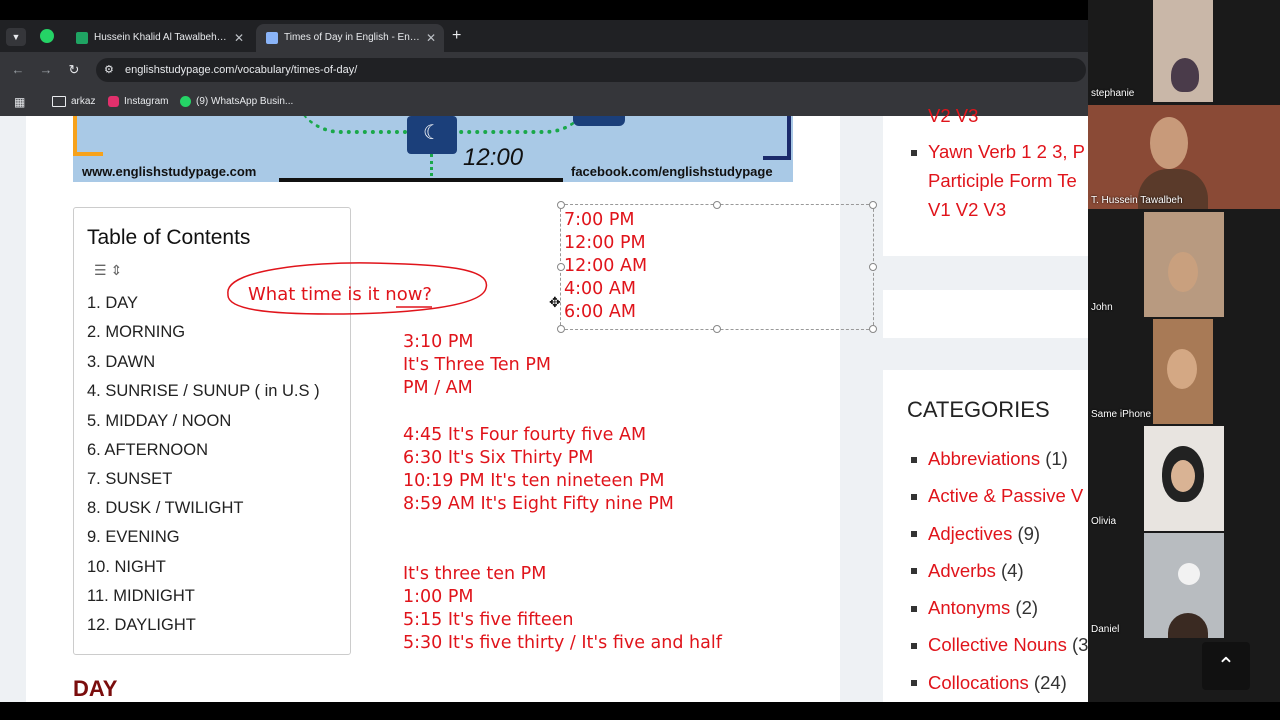 This screenshot has width=1280, height=720. What do you see at coordinates (953, 116) in the screenshot?
I see `related-link: V2 V3` at bounding box center [953, 116].